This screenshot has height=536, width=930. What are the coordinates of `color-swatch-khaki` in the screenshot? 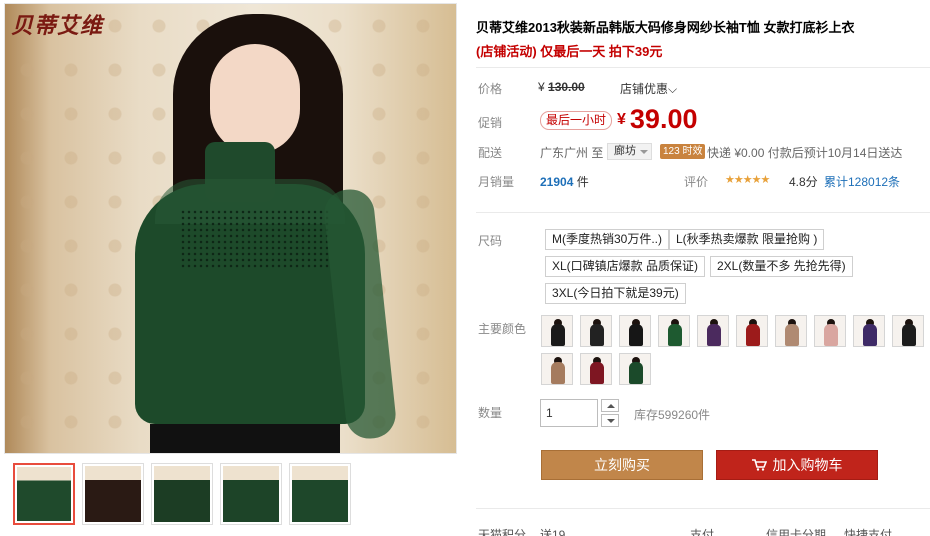 It's located at (791, 331).